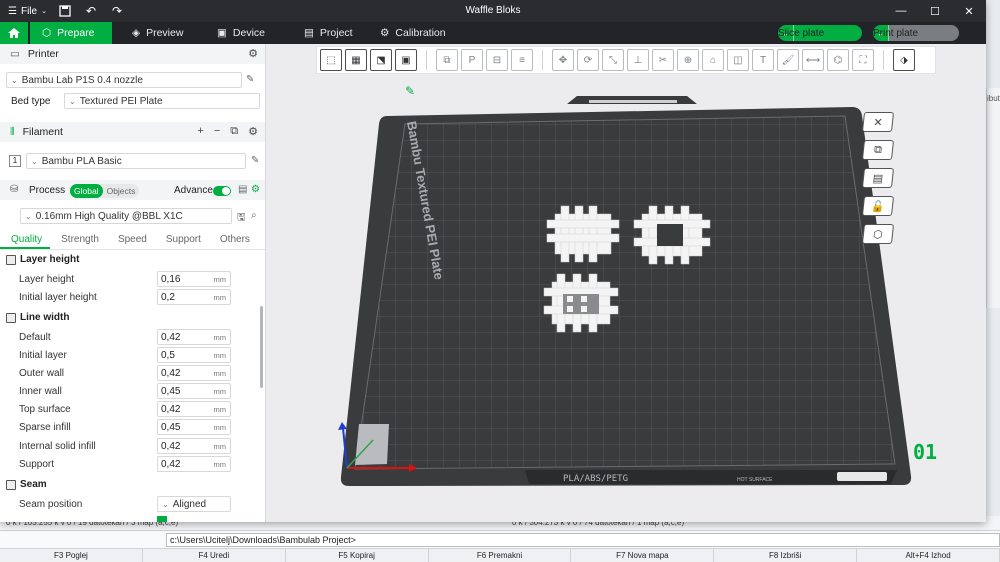 This screenshot has width=1000, height=562. Describe the element at coordinates (309, 33) in the screenshot. I see `project-icon: ▤` at that location.